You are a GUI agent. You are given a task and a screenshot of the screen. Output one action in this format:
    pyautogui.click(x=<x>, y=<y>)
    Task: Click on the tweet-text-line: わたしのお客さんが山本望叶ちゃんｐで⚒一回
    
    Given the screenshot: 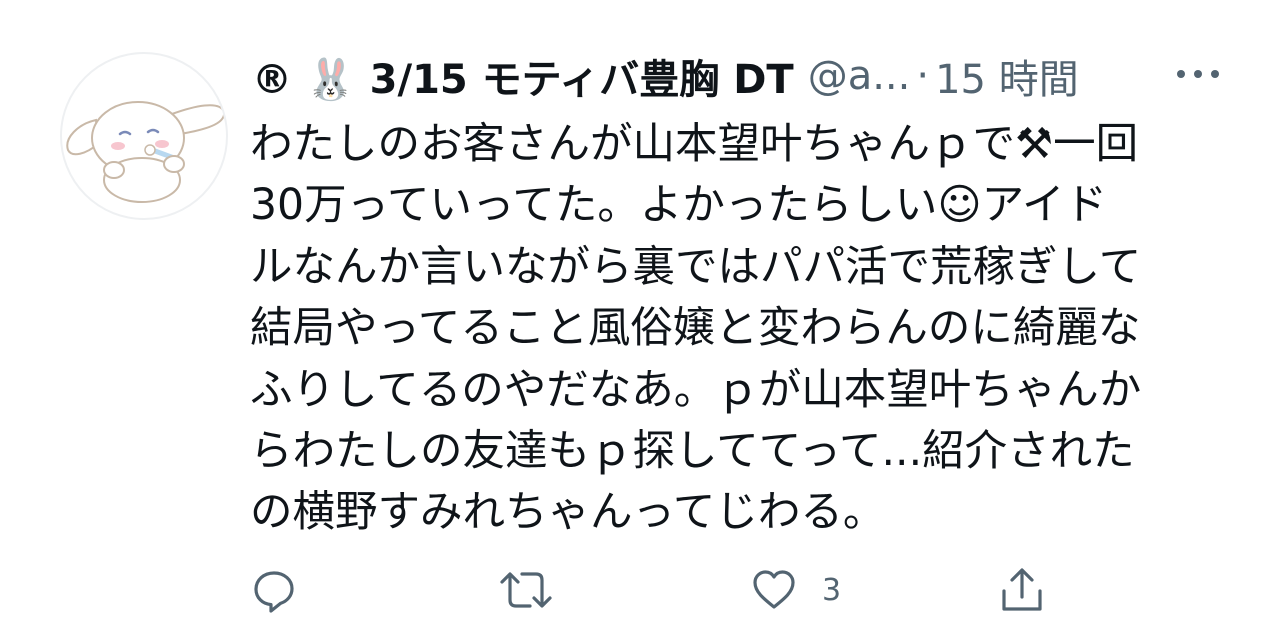 What is the action you would take?
    pyautogui.click(x=694, y=144)
    